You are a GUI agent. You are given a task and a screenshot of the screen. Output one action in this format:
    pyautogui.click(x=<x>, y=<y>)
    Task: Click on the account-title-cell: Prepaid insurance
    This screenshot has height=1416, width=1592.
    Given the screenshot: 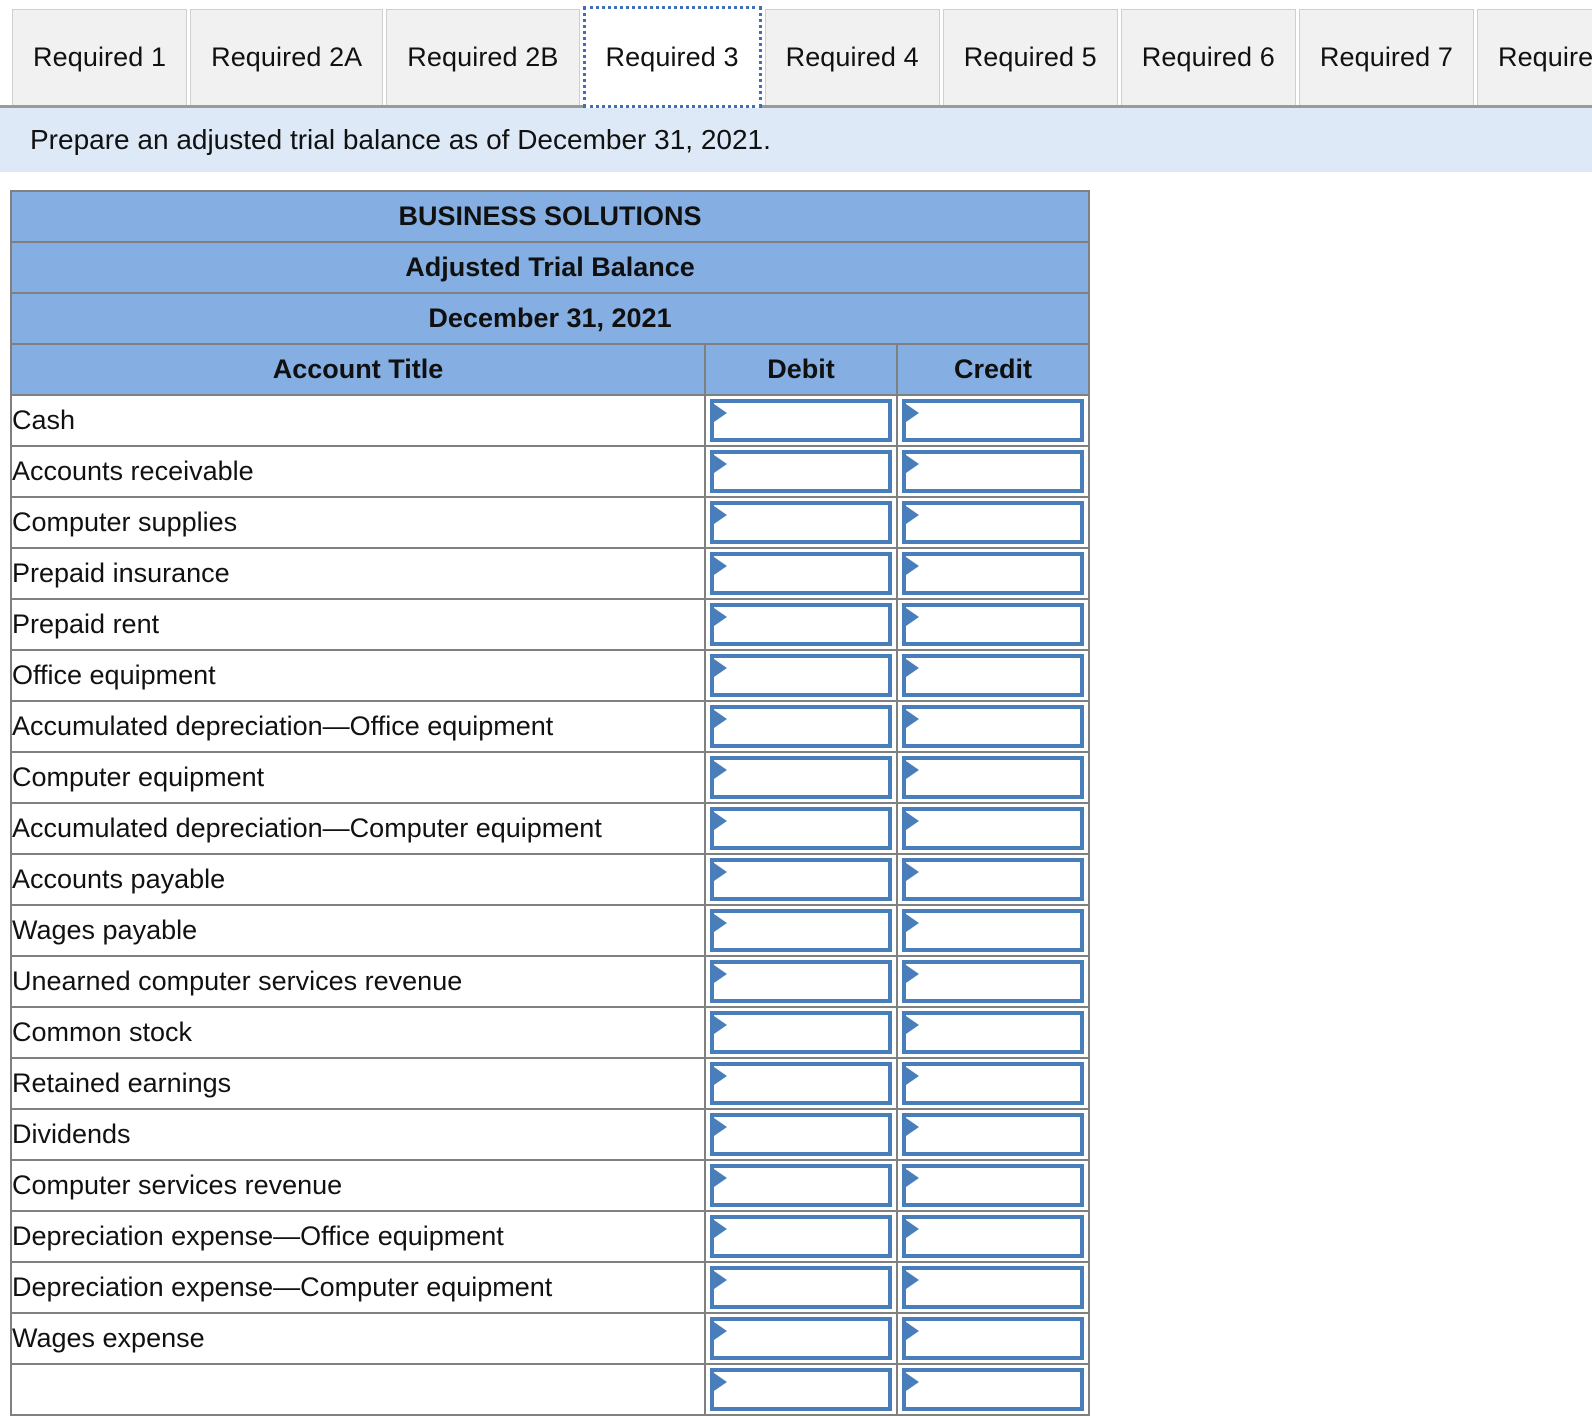 What is the action you would take?
    pyautogui.click(x=358, y=573)
    